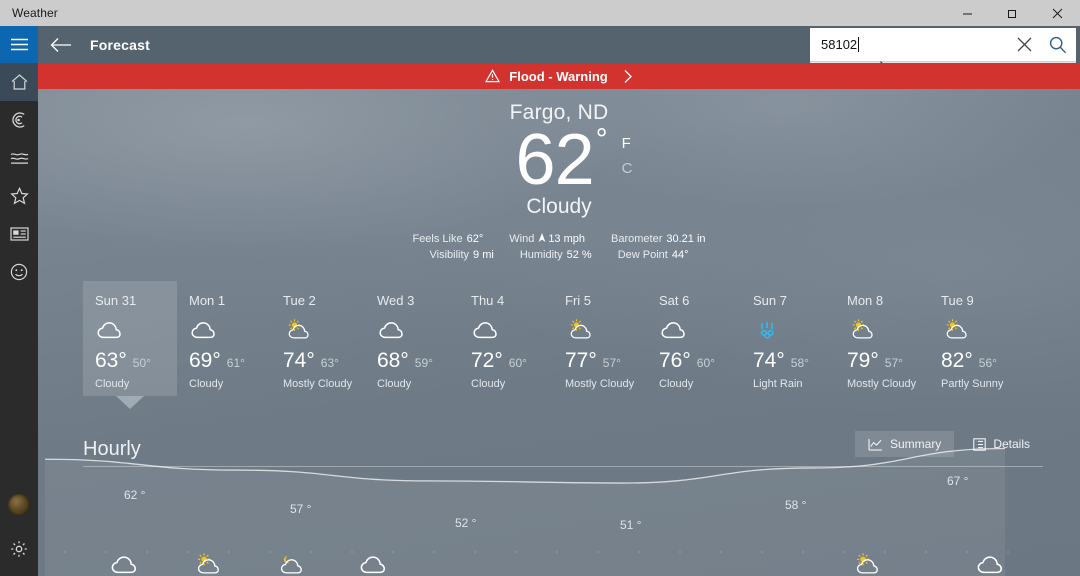  Describe the element at coordinates (796, 505) in the screenshot. I see `chart-value-label: 58 °` at that location.